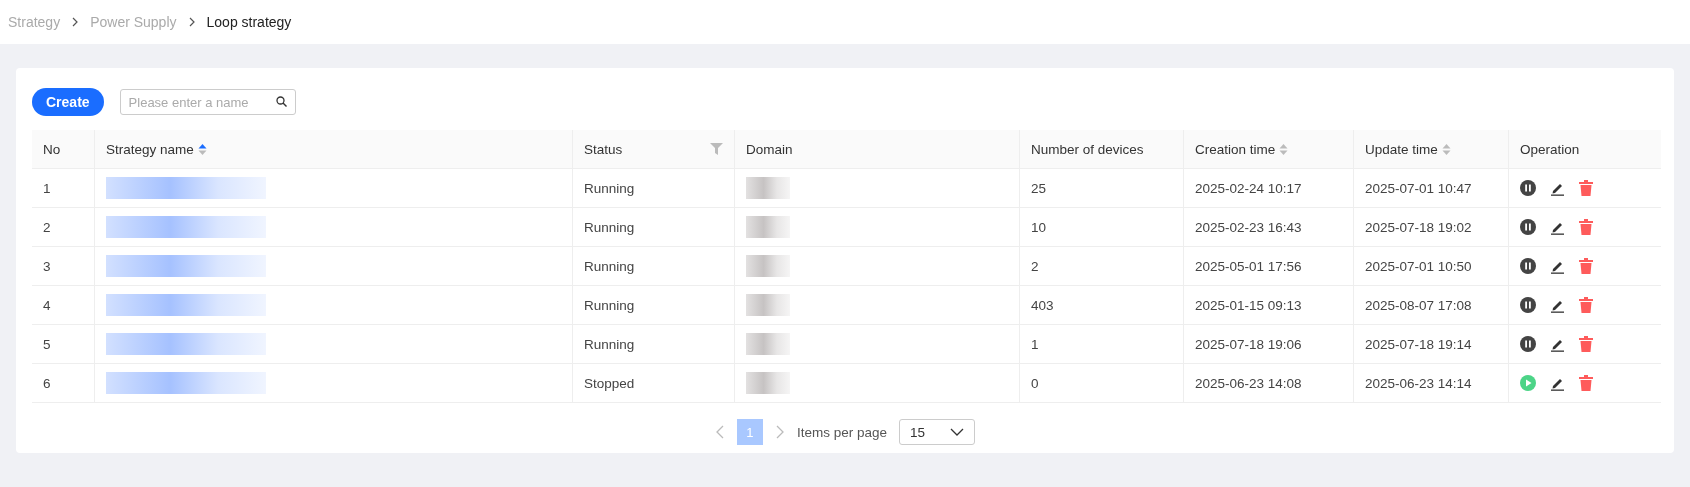 This screenshot has height=487, width=1690. Describe the element at coordinates (47, 344) in the screenshot. I see `table-cell: 5` at that location.